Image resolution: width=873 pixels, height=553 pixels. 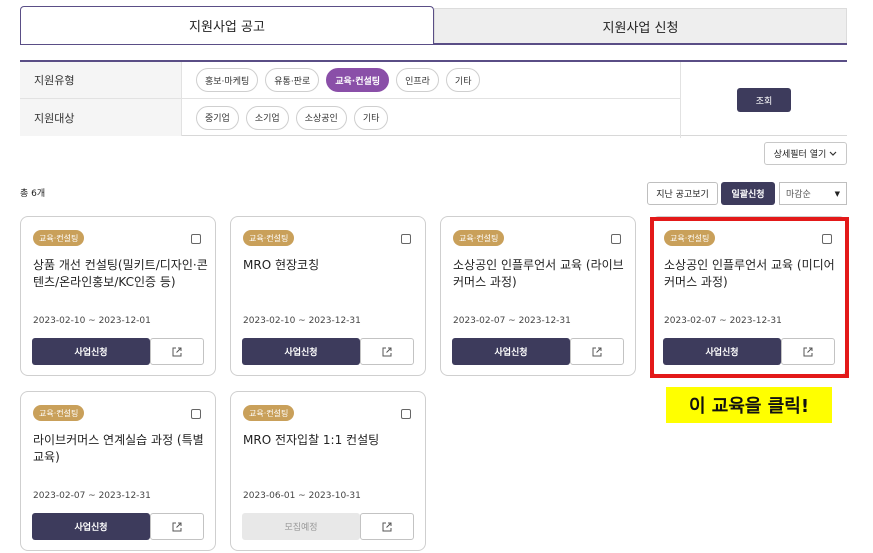 I want to click on filter-row-target: 지원대상 중기업 소기업 소상공인 기타, so click(x=350, y=117).